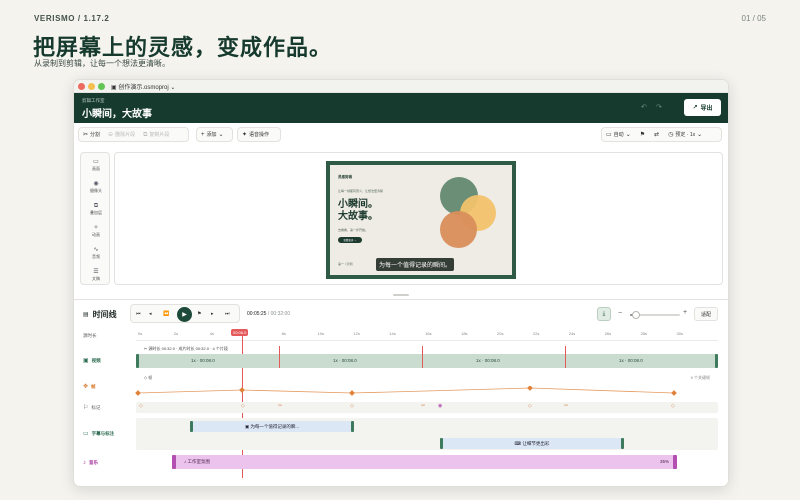  I want to click on split-label: 分割, so click(95, 135).